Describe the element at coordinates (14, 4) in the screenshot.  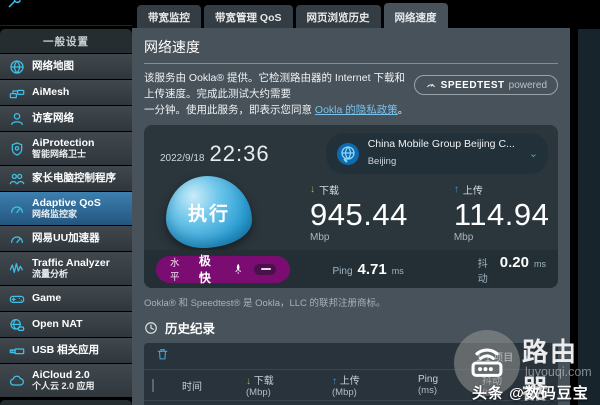
I see `wrench-partial-icon` at that location.